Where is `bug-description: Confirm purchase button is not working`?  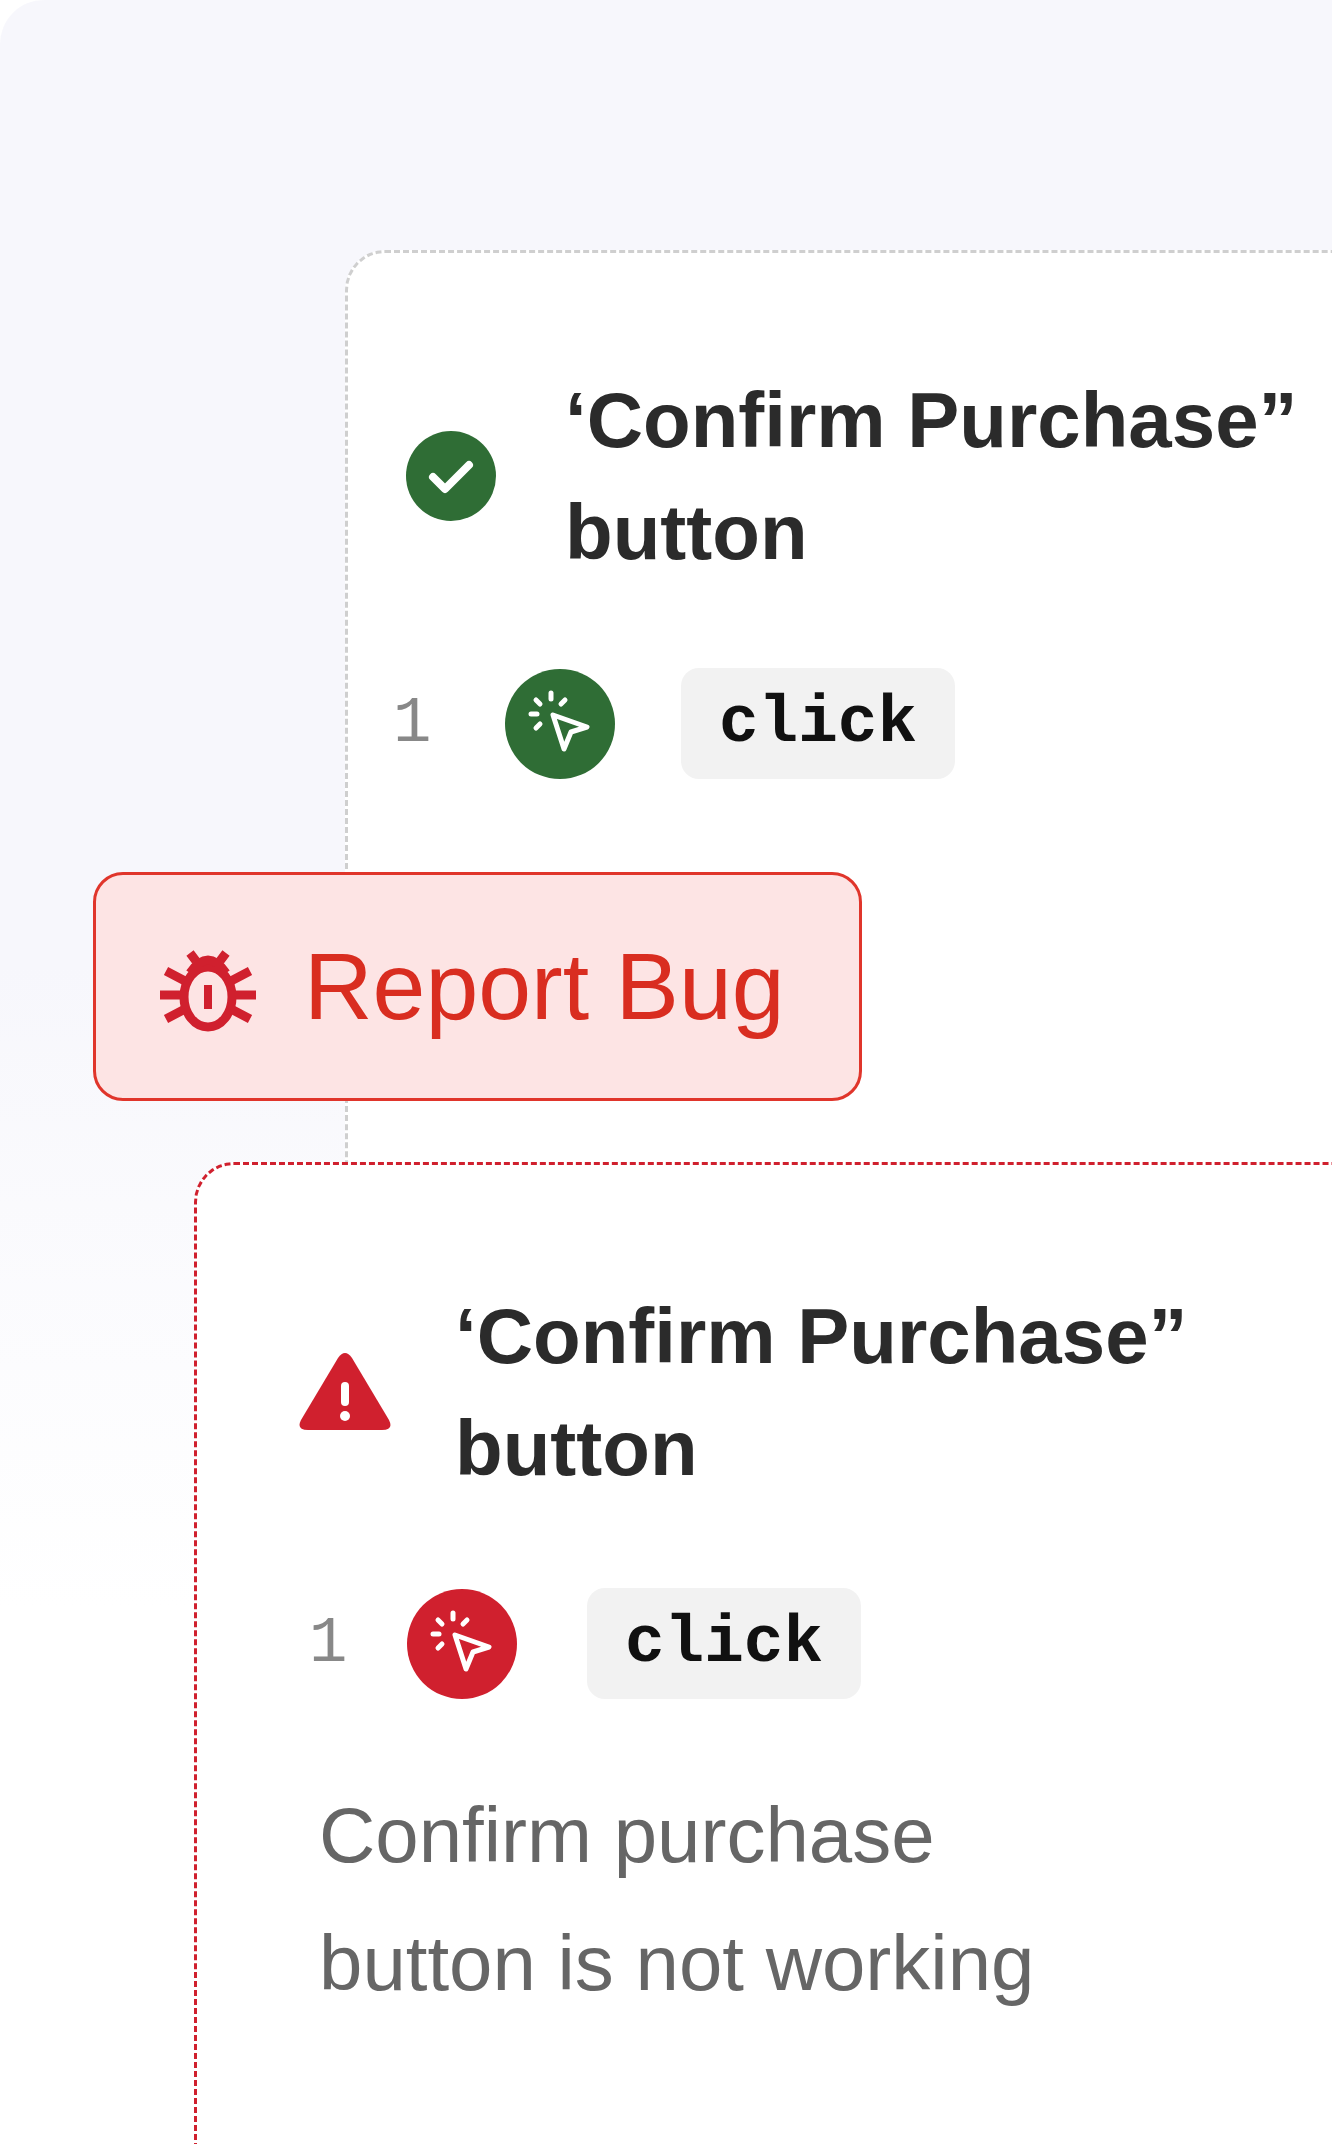
bug-description: Confirm purchase button is not working is located at coordinates (677, 1899).